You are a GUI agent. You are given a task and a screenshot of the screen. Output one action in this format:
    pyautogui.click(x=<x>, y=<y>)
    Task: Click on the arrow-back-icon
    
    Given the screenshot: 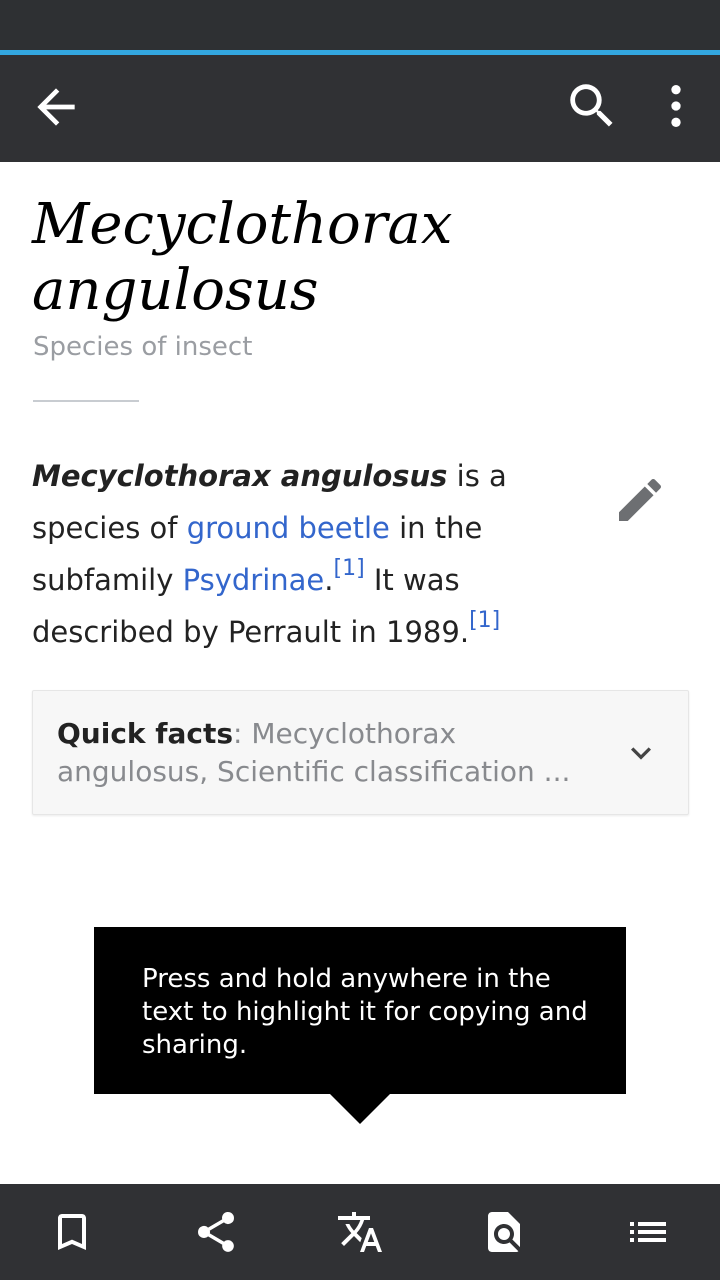 What is the action you would take?
    pyautogui.click(x=56, y=107)
    